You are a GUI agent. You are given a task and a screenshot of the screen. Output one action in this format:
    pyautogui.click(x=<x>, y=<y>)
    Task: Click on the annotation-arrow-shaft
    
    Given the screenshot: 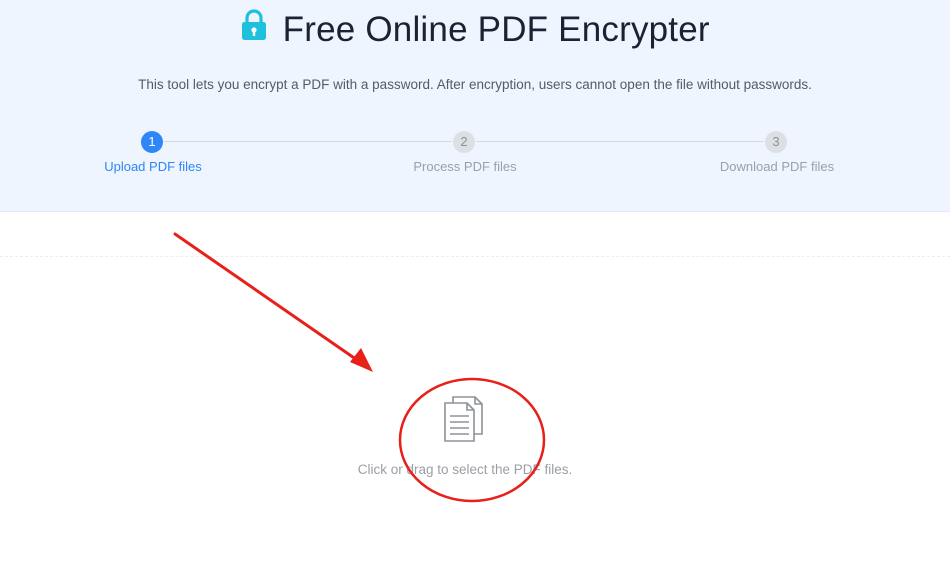 What is the action you would take?
    pyautogui.click(x=267, y=298)
    